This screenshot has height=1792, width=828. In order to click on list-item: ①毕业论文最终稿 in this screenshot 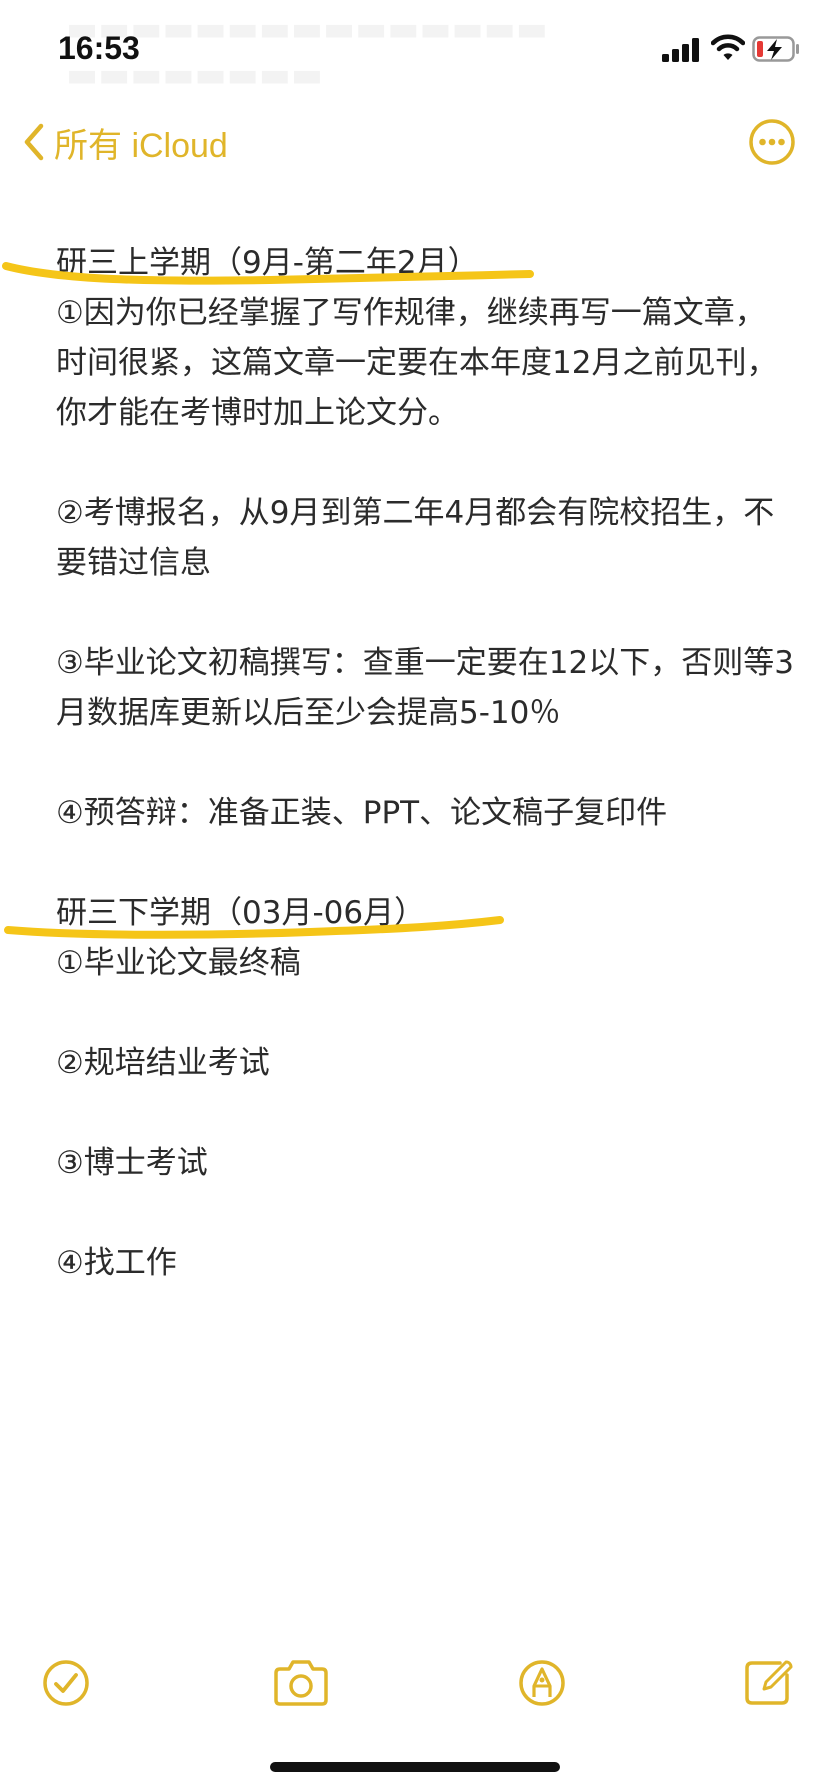, I will do `click(178, 963)`.